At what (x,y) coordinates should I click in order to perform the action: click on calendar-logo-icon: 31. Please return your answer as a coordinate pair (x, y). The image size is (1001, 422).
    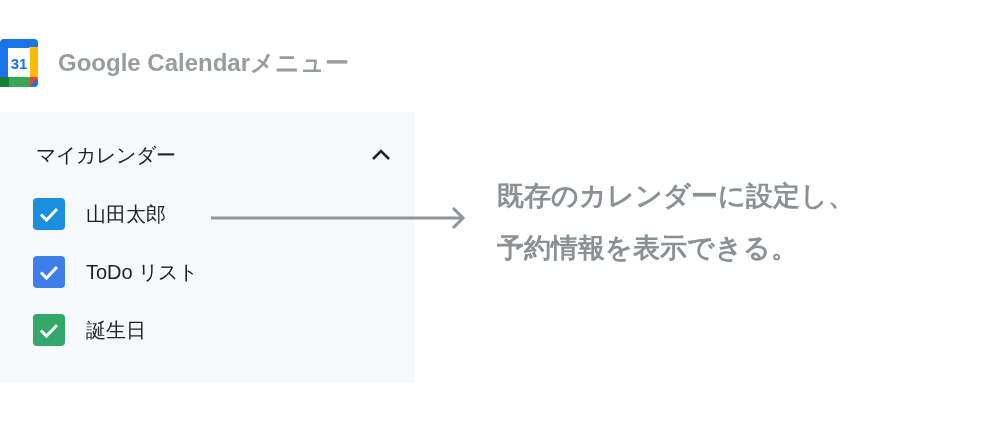
    Looking at the image, I should click on (19, 63).